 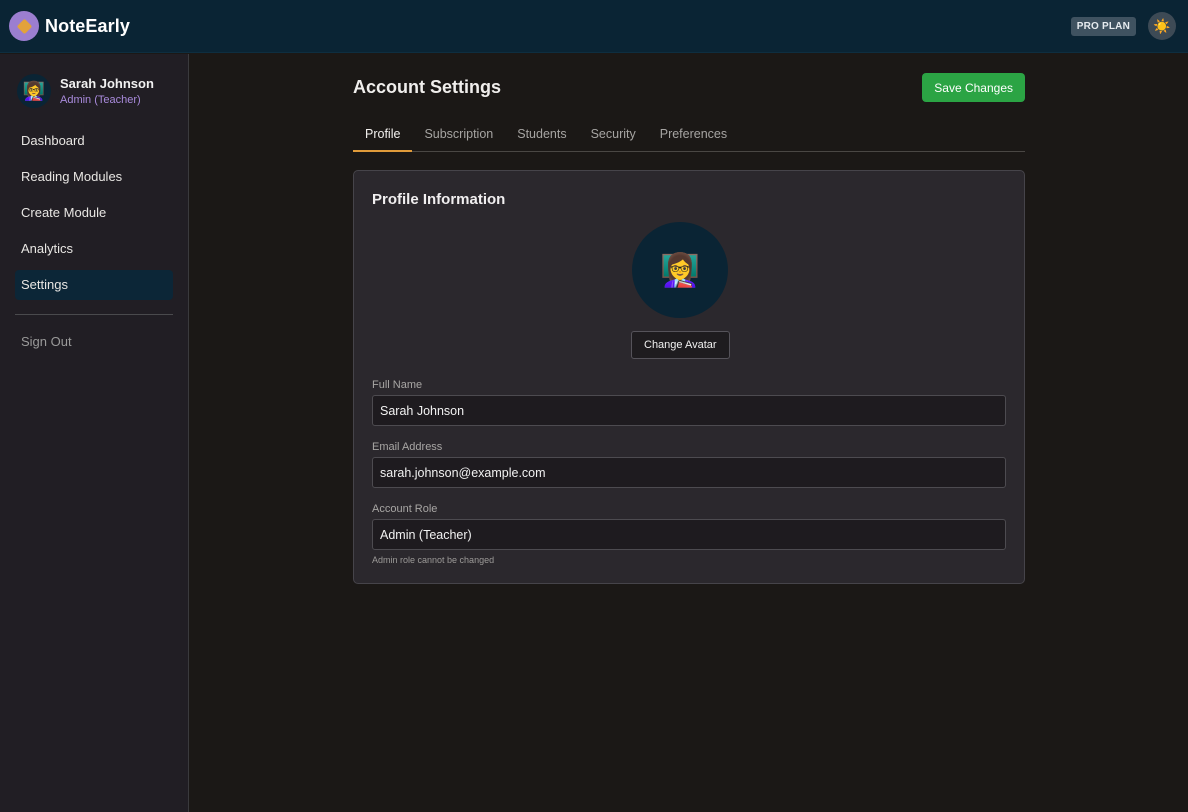 I want to click on save-changes-button: Save Changes, so click(x=973, y=87).